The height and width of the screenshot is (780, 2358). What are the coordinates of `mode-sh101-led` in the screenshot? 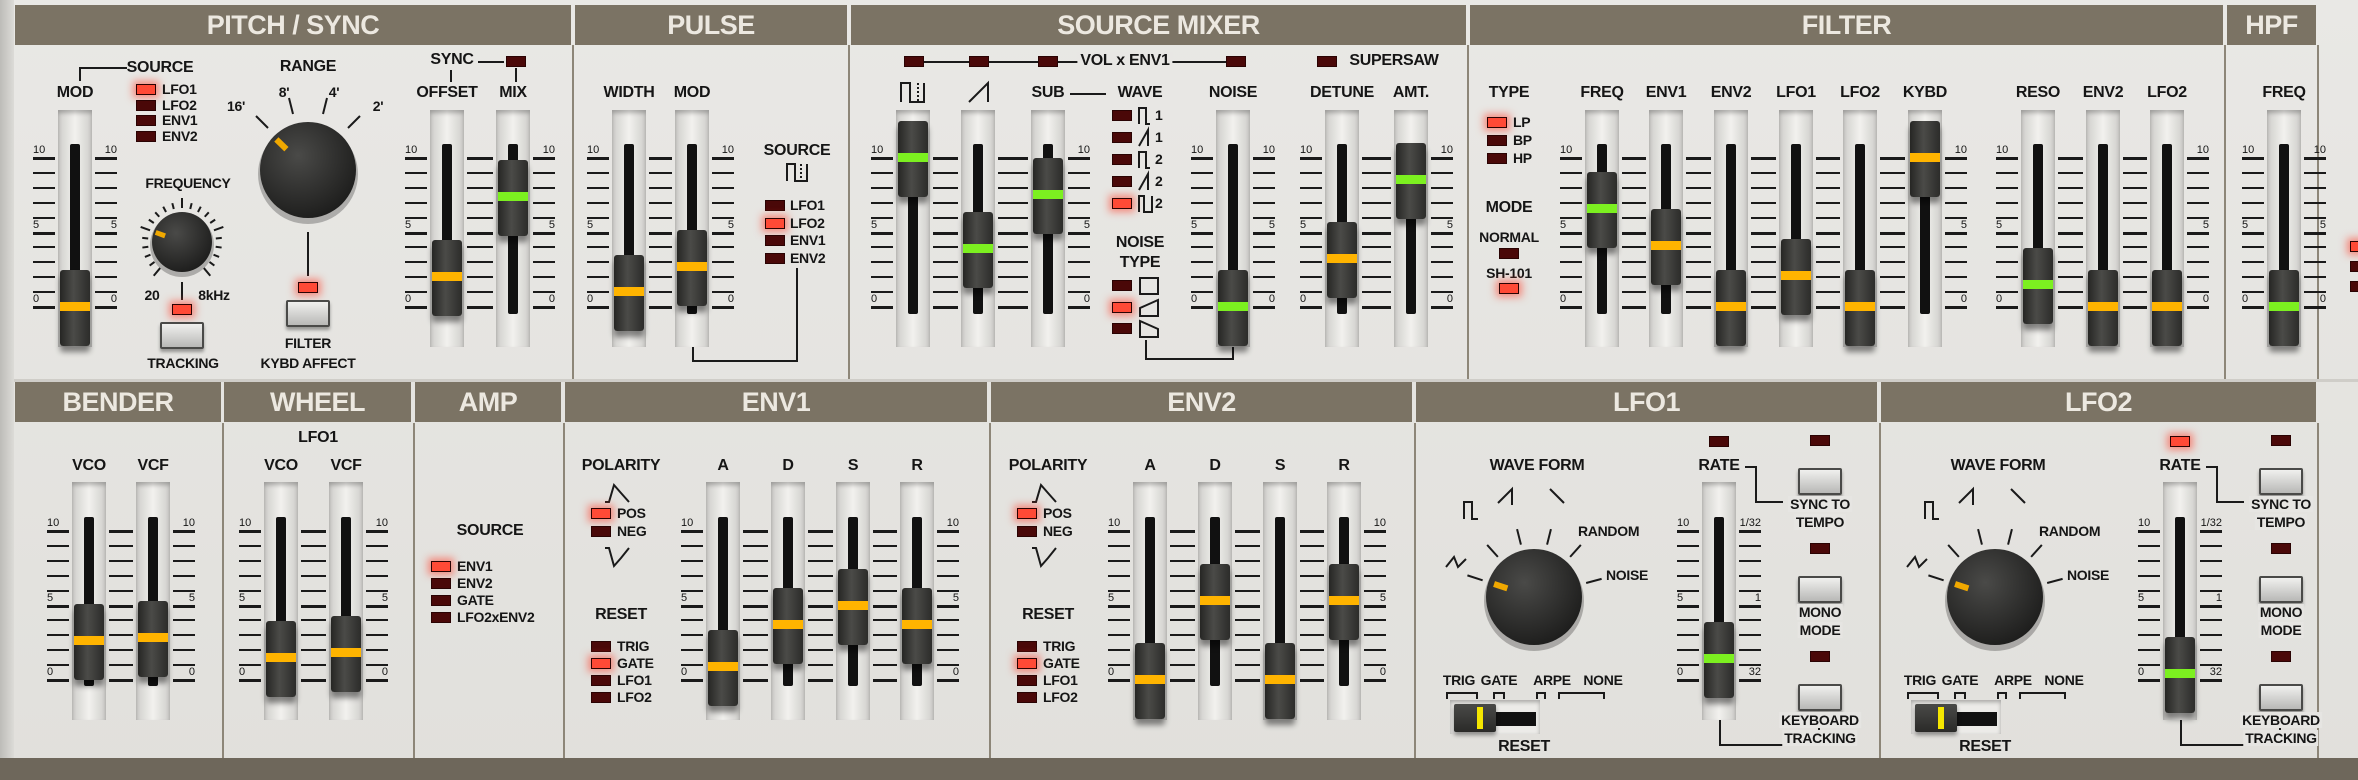 It's located at (1509, 288).